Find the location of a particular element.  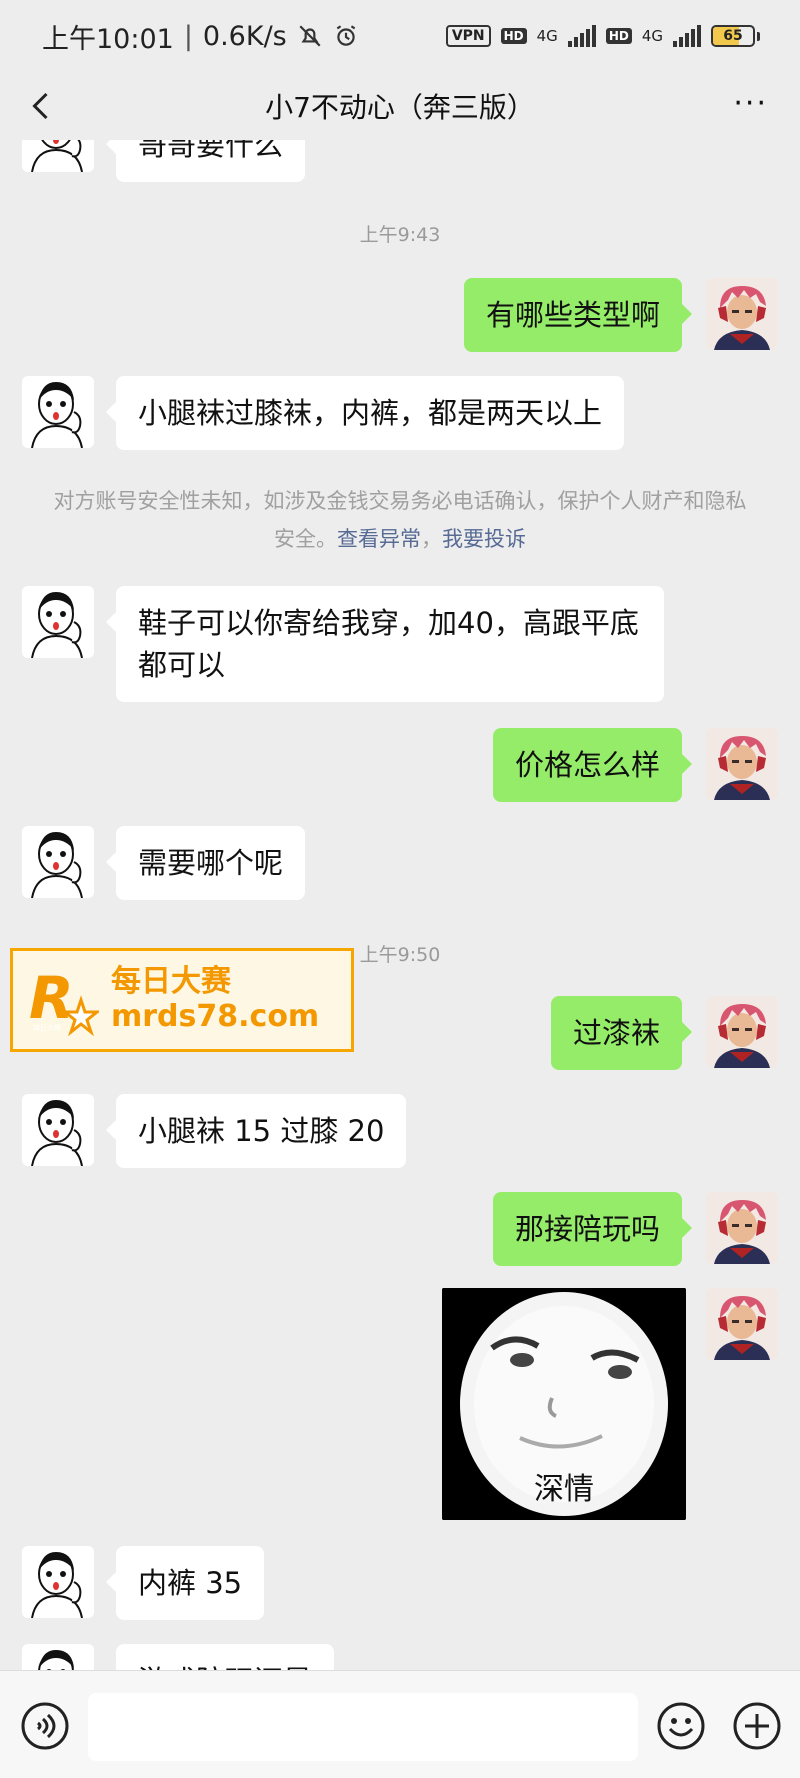

more-options-icon: ··· is located at coordinates (750, 104).